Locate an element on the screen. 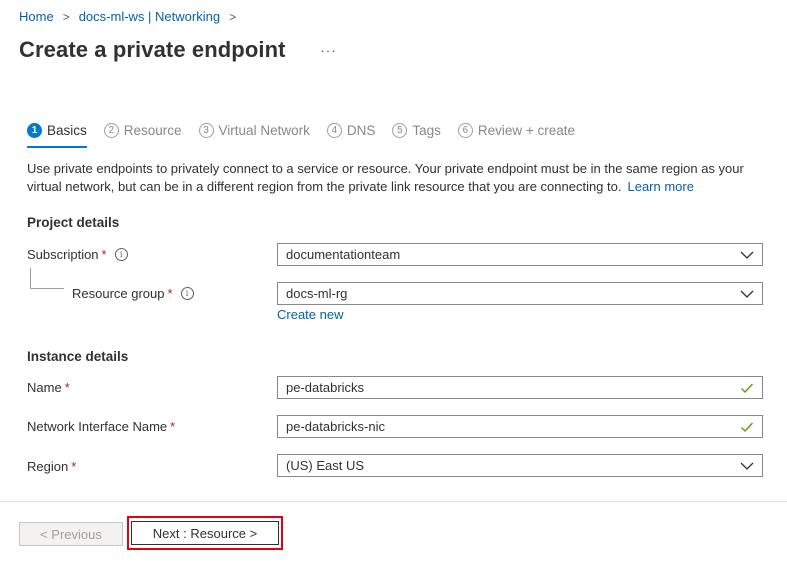 This screenshot has height=564, width=787. tab-review-create: 6 Review + create is located at coordinates (516, 130).